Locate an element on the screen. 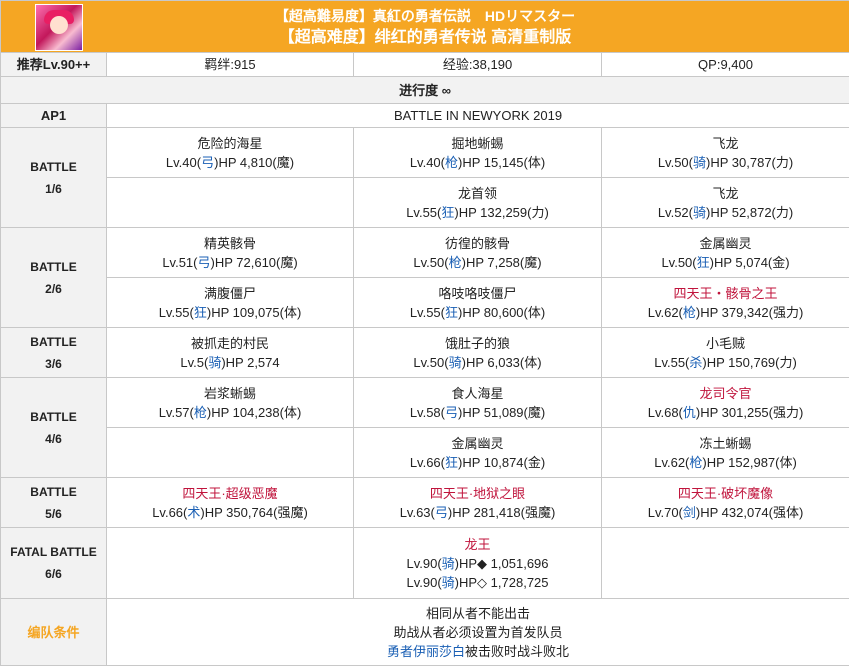 Image resolution: width=849 pixels, height=666 pixels. enemy-name: 四天王·破坏魔像 is located at coordinates (725, 493).